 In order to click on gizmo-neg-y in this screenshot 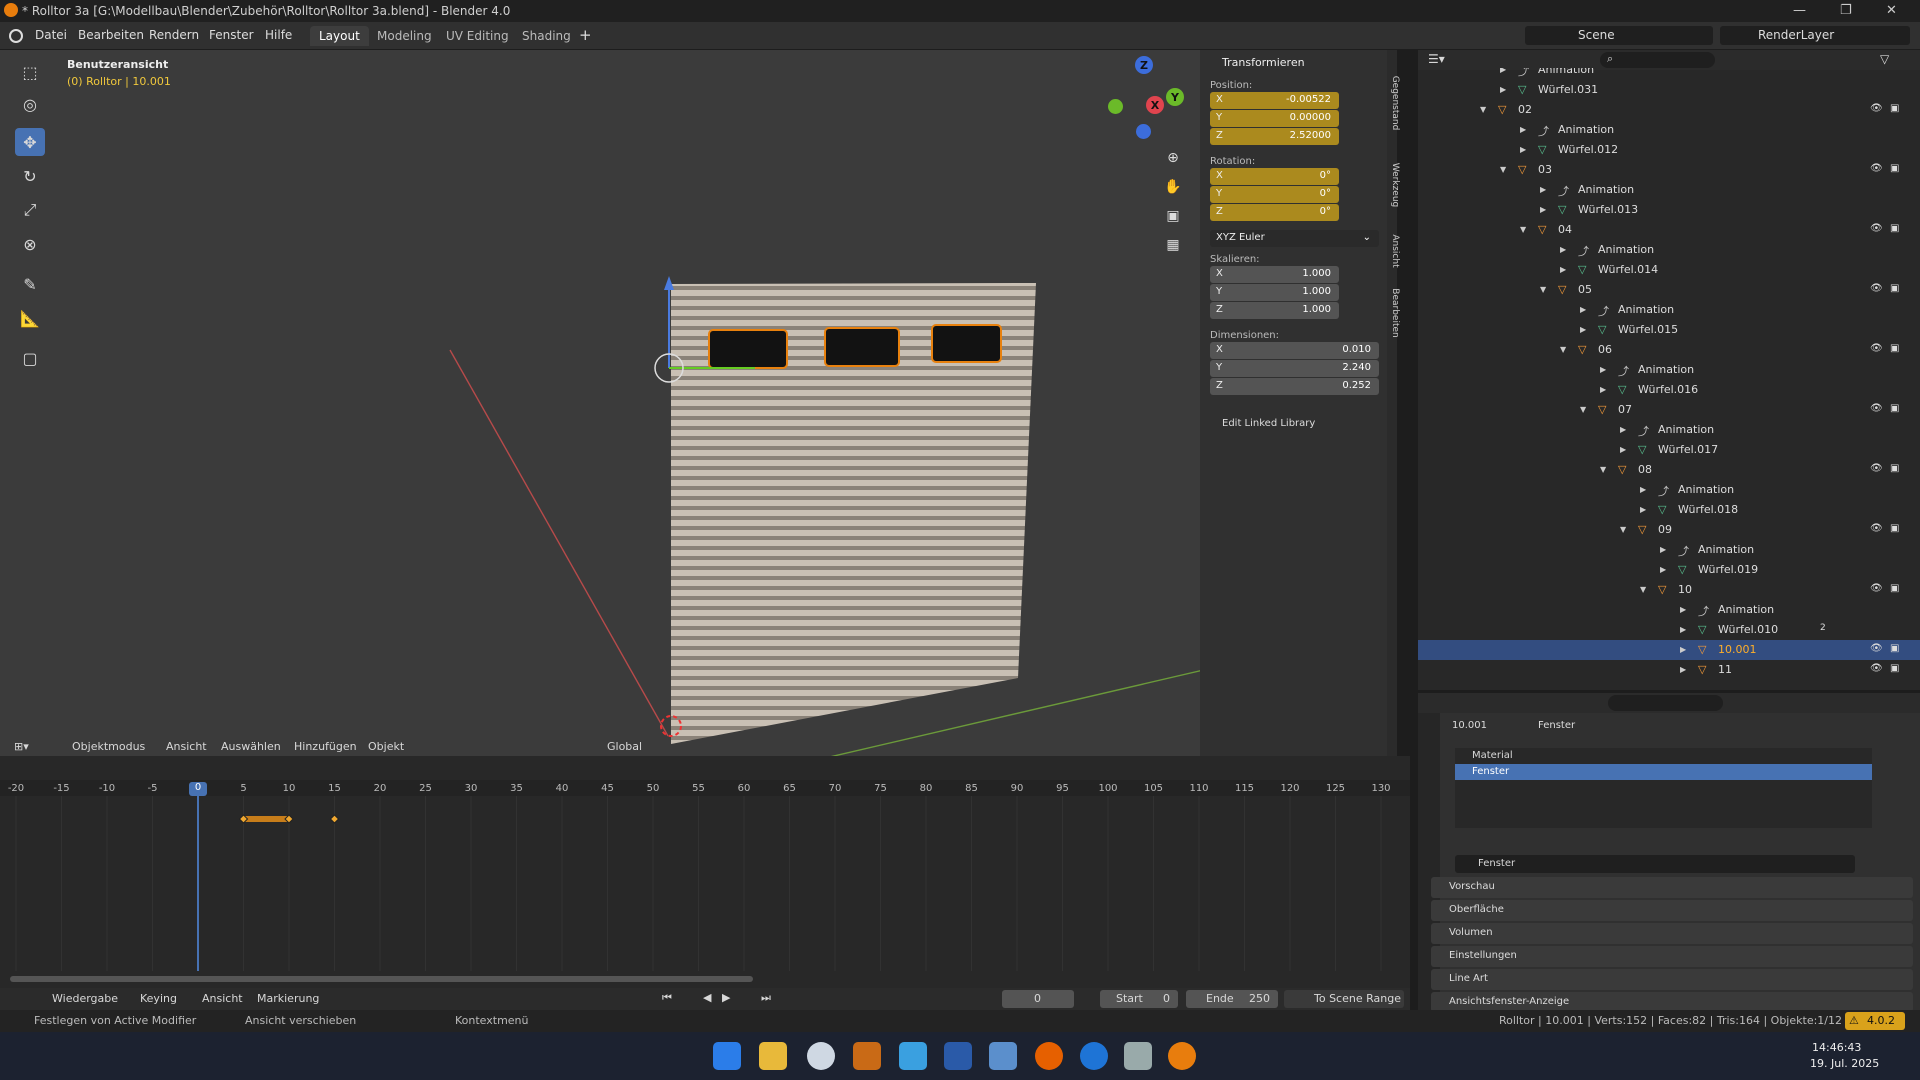, I will do `click(1115, 106)`.